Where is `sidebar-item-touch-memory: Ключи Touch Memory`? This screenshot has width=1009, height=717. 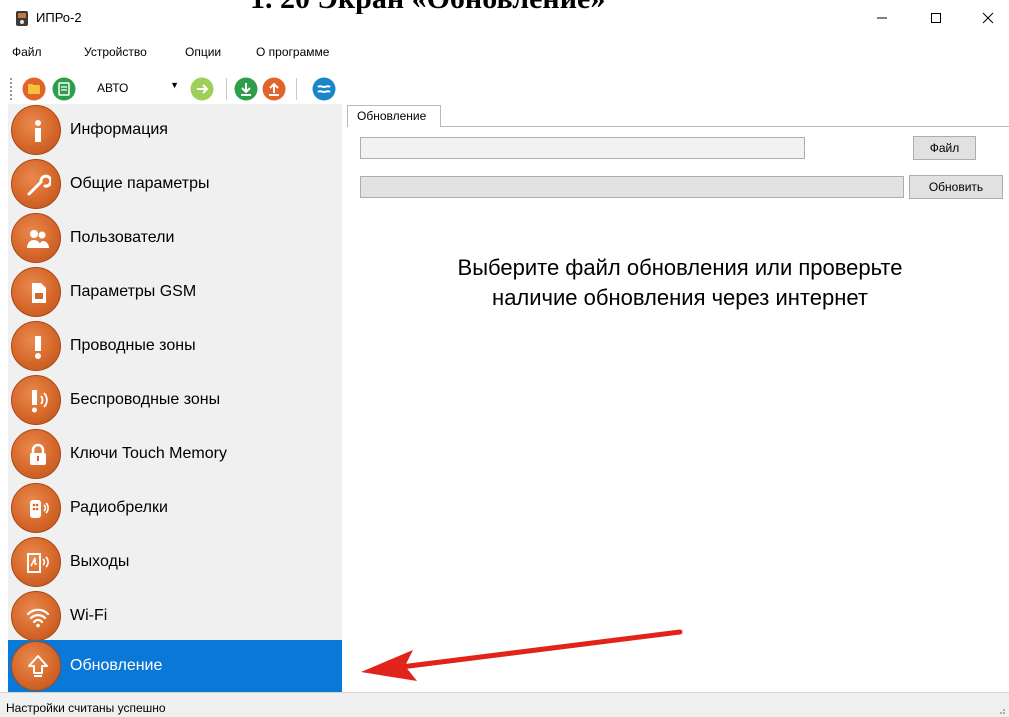
sidebar-item-touch-memory: Ключи Touch Memory is located at coordinates (175, 454).